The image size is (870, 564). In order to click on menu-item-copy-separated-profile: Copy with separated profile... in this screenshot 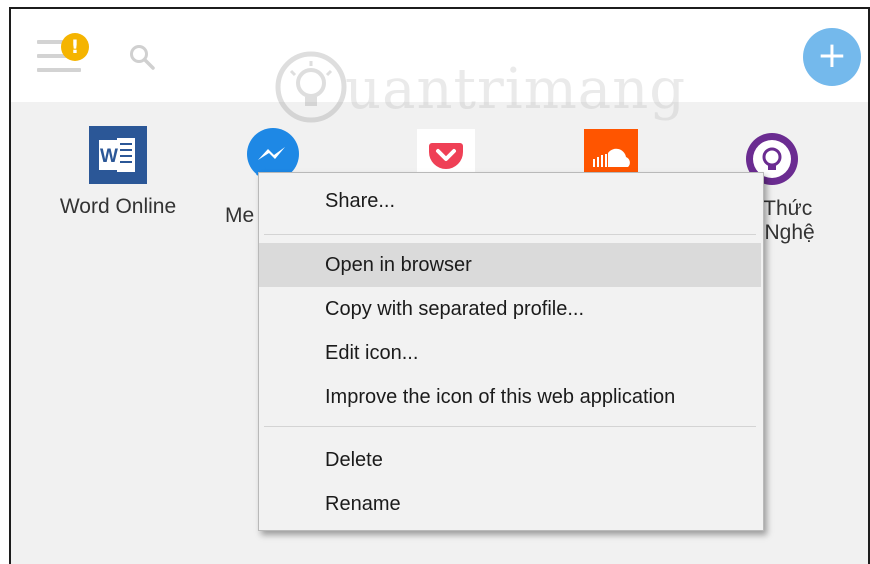, I will do `click(510, 309)`.